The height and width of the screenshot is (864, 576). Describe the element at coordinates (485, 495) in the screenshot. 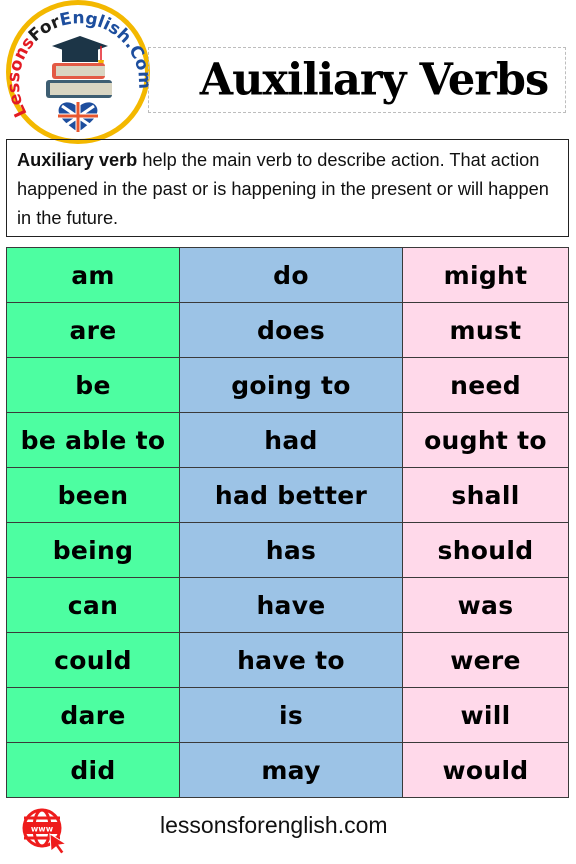

I see `verb-cell: shall` at that location.